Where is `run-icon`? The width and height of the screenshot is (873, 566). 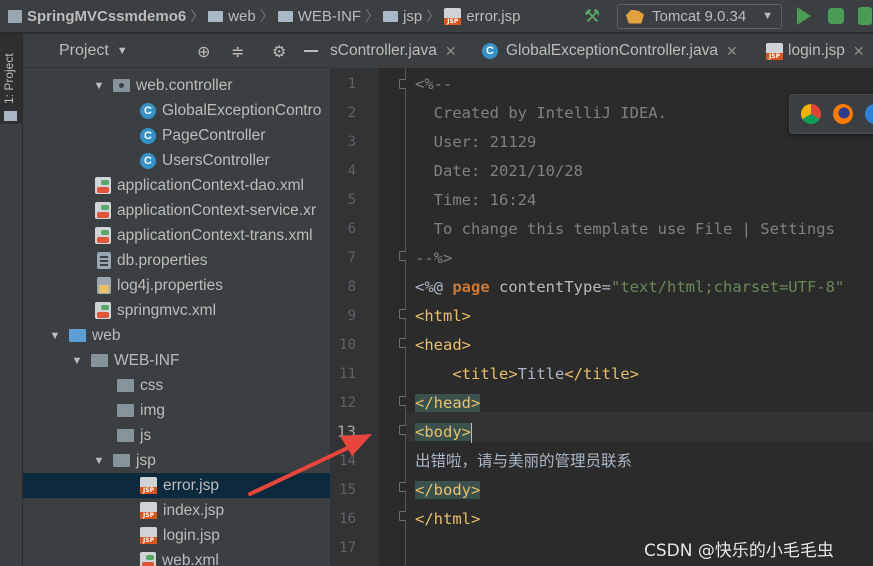
run-icon is located at coordinates (804, 16).